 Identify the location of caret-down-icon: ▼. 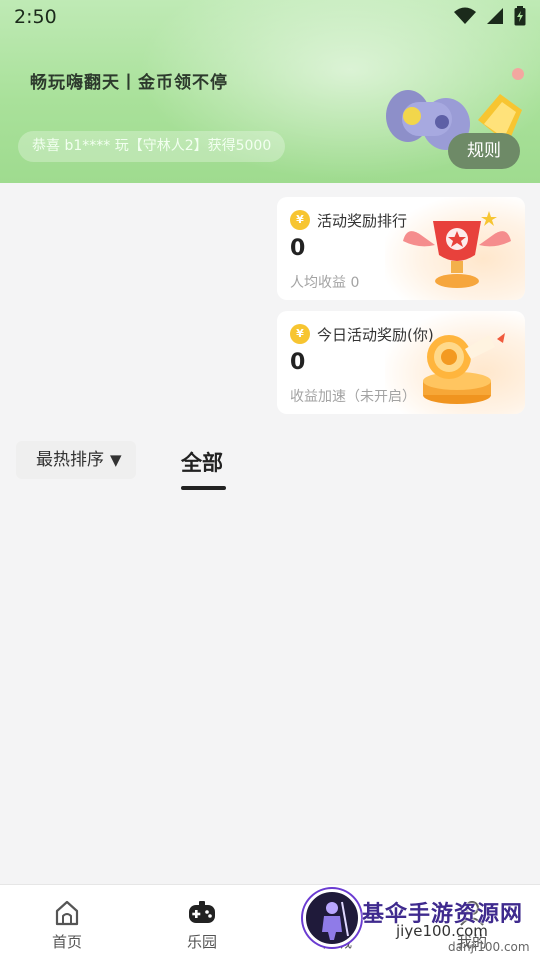
(116, 460).